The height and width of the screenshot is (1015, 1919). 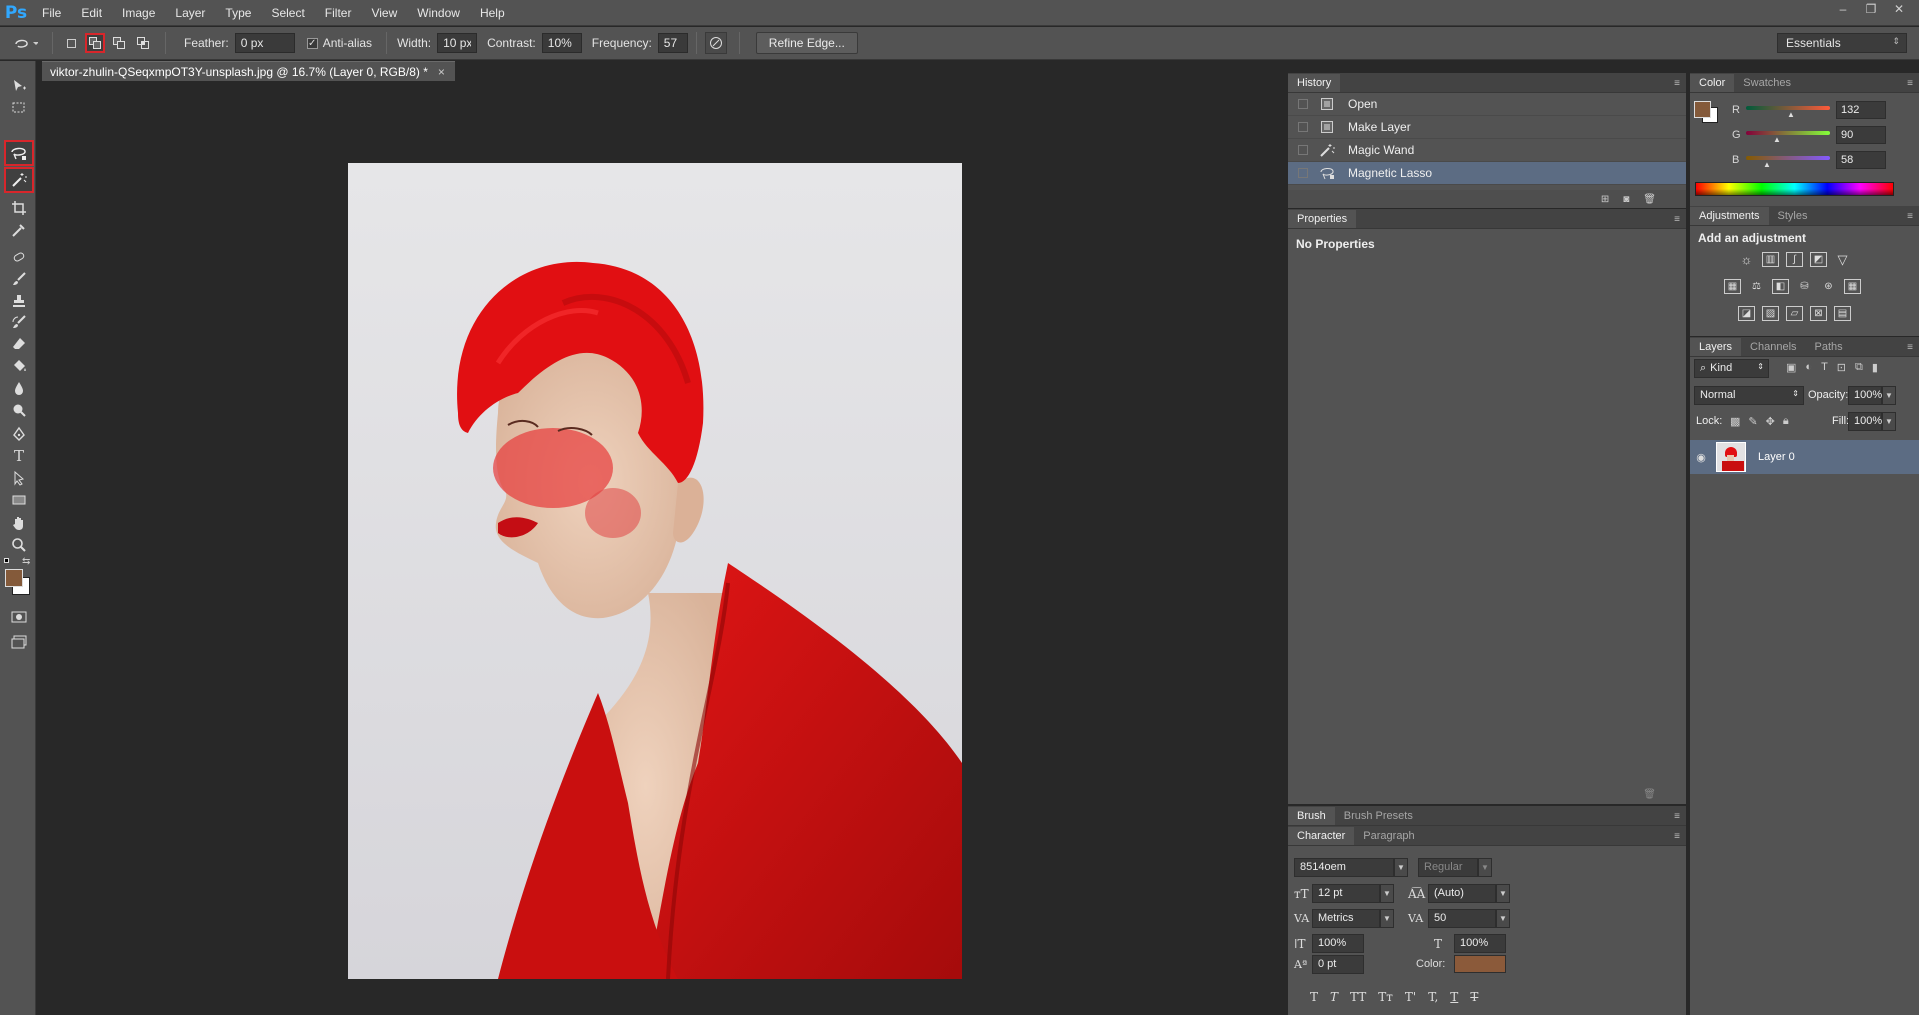 What do you see at coordinates (19, 366) in the screenshot?
I see `paint-bucket-tool` at bounding box center [19, 366].